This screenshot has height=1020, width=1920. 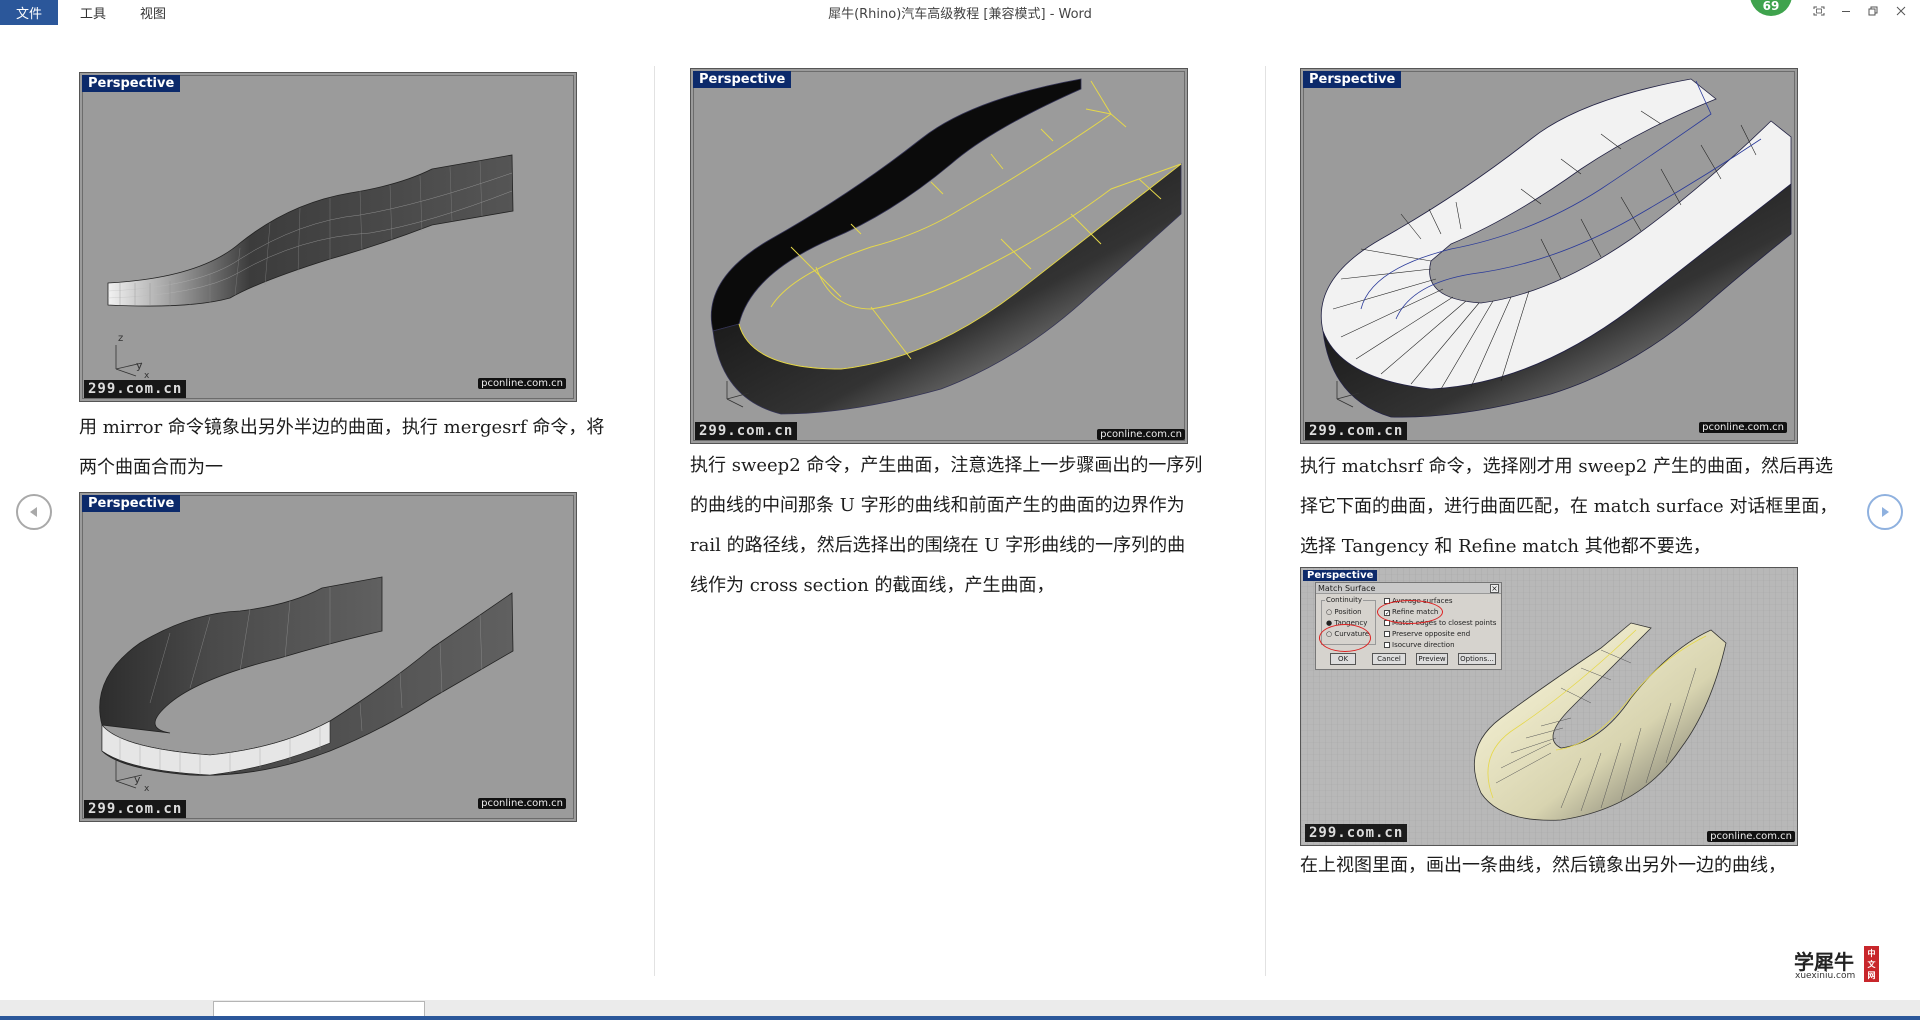 I want to click on preview-button: Preview, so click(x=1432, y=659).